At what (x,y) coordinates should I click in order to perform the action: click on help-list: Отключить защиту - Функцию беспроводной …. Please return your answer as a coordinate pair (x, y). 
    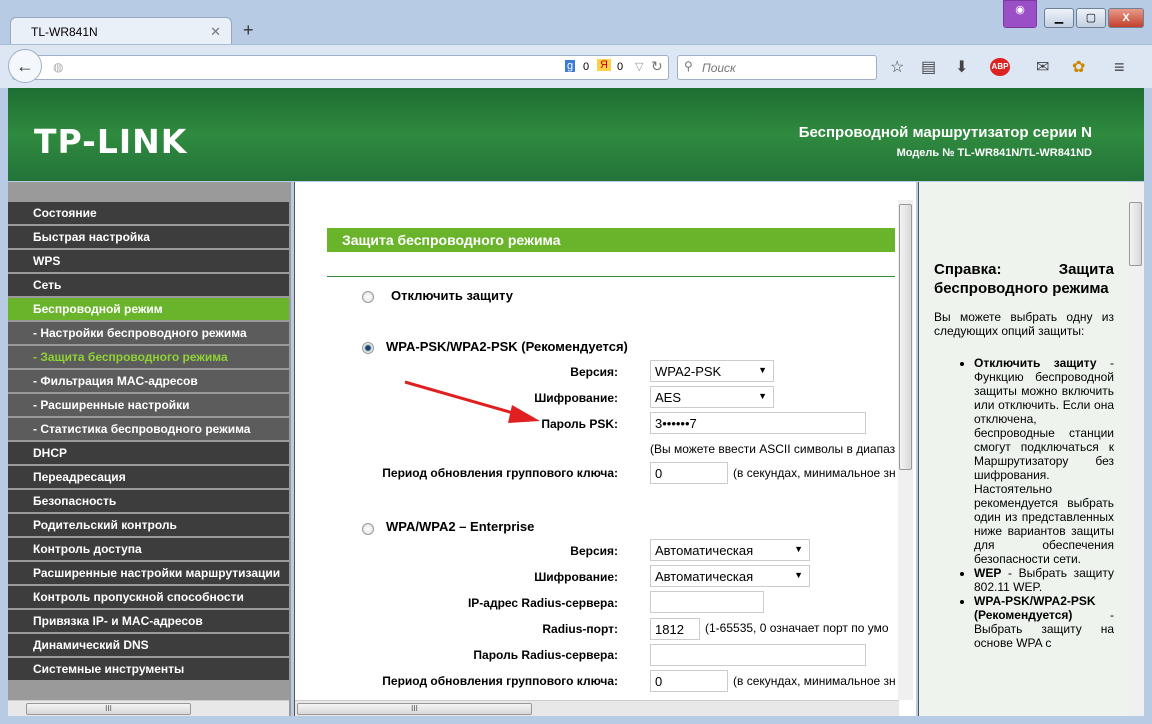
    Looking at the image, I should click on (1035, 503).